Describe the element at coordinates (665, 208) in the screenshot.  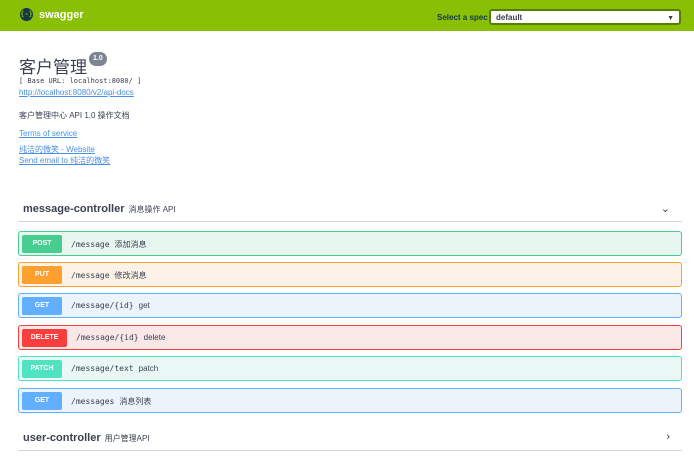
I see `chevron-down-icon: ⌄` at that location.